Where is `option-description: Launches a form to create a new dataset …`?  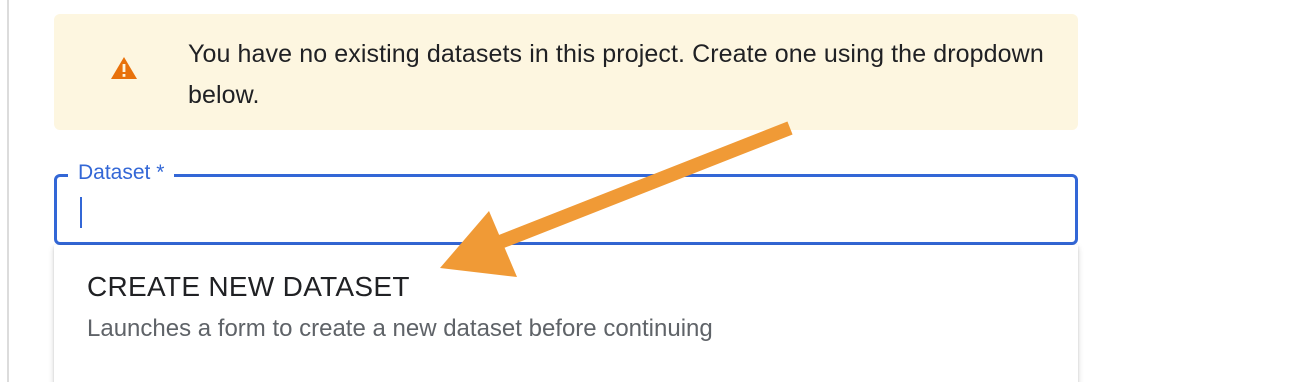
option-description: Launches a form to create a new dataset … is located at coordinates (400, 328).